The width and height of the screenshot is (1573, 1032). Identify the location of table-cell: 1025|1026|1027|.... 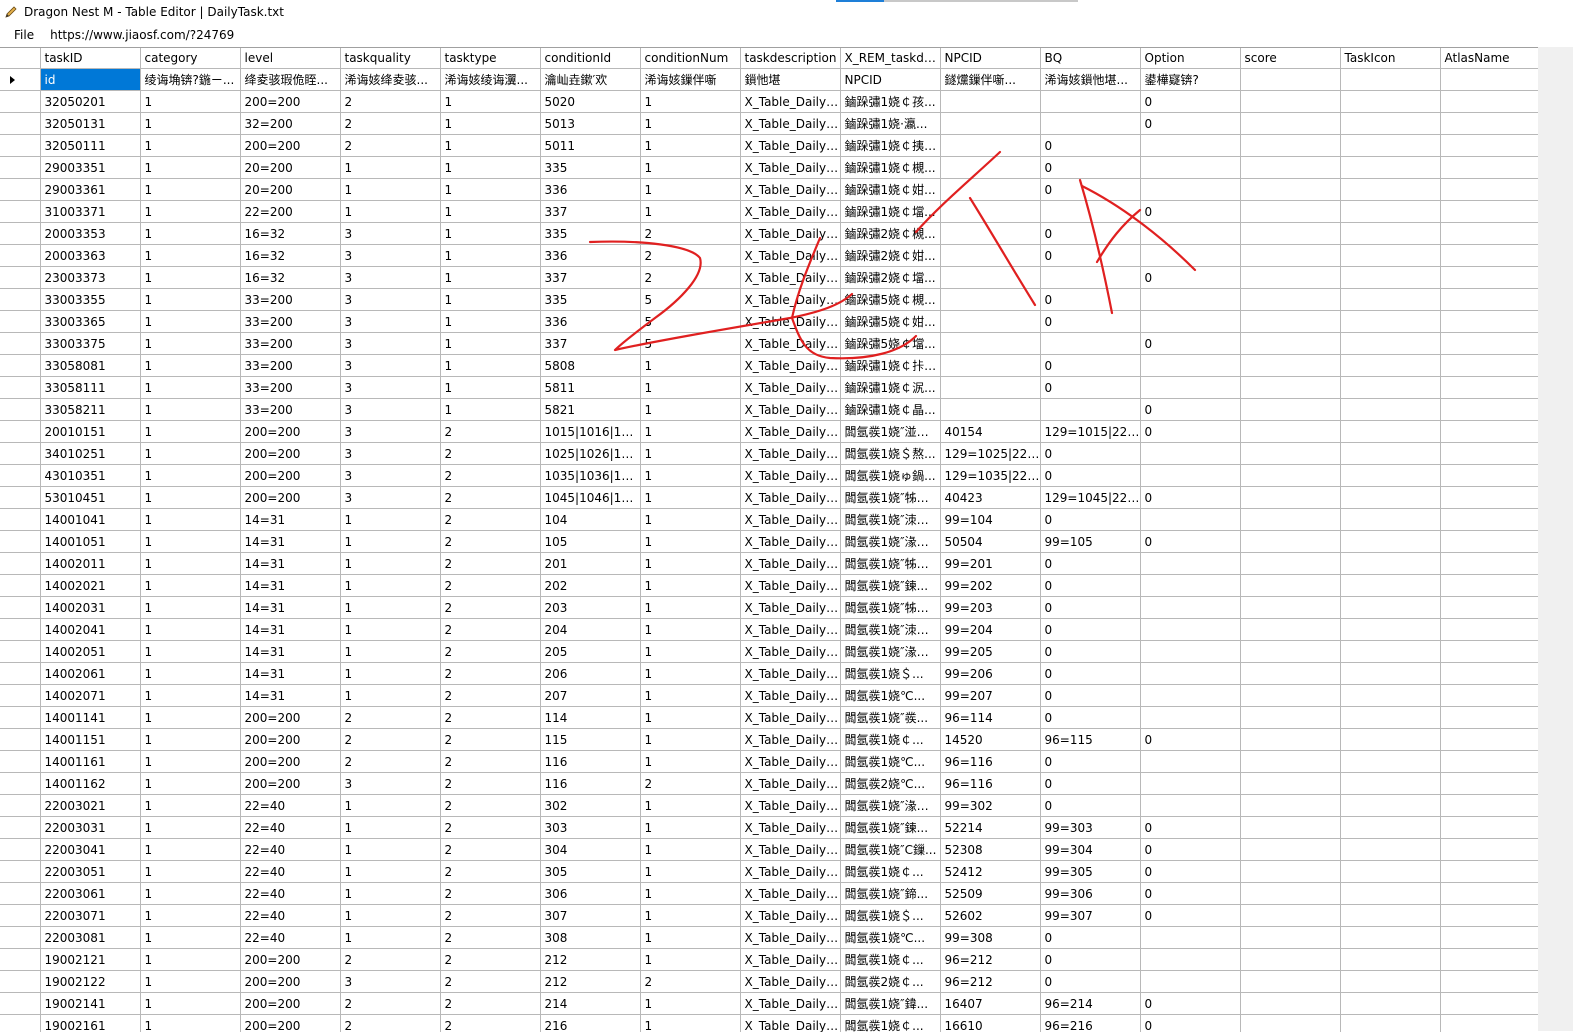
(590, 454).